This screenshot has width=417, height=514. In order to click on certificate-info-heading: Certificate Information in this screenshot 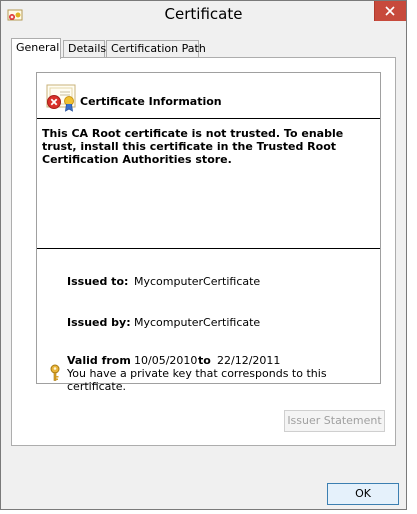, I will do `click(151, 101)`.